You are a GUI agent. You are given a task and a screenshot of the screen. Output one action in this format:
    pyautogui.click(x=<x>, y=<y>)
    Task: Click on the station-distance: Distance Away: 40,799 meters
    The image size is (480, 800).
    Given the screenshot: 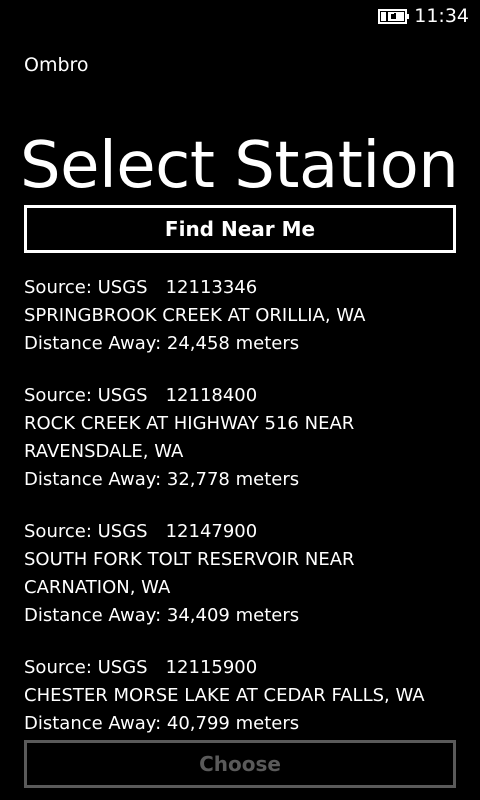 What is the action you would take?
    pyautogui.click(x=162, y=723)
    